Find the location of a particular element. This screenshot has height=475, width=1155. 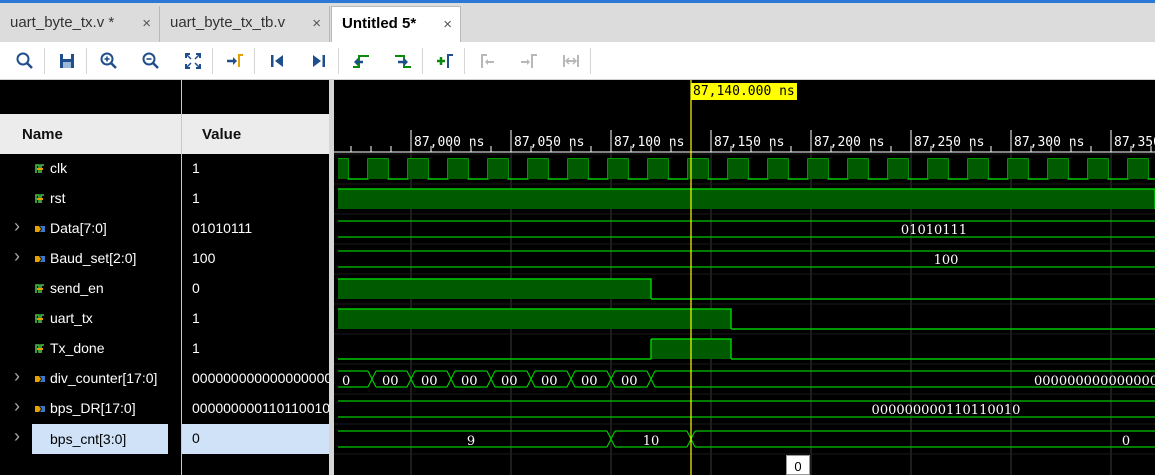

bit-signal-icon is located at coordinates (39, 198).